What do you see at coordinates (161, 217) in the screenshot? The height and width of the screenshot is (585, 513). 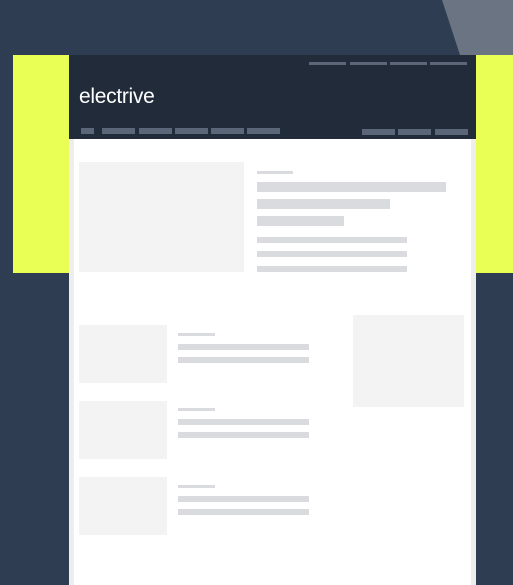 I see `featured-article-image-placeholder` at bounding box center [161, 217].